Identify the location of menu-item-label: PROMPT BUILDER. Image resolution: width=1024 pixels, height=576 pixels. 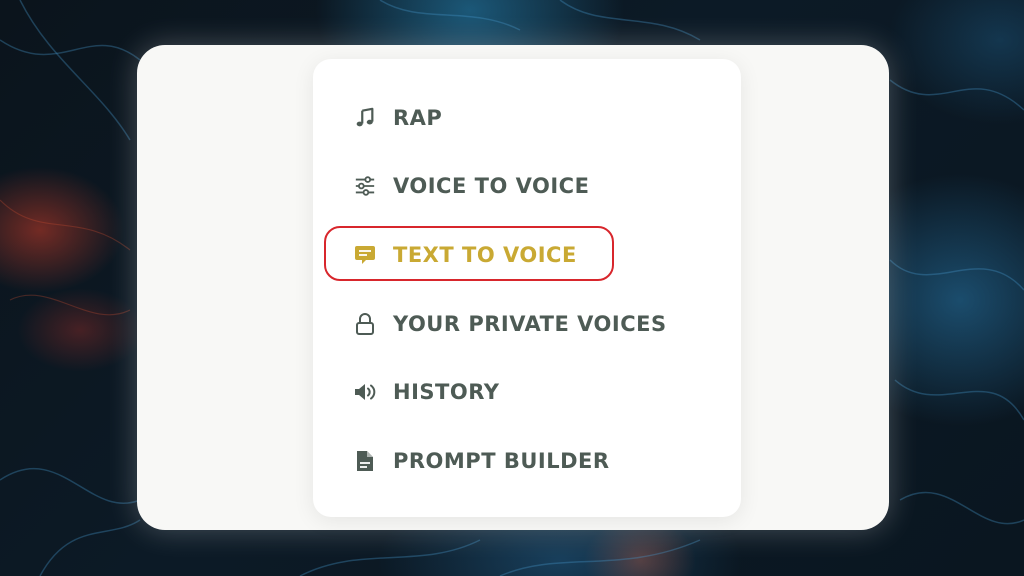
(501, 461).